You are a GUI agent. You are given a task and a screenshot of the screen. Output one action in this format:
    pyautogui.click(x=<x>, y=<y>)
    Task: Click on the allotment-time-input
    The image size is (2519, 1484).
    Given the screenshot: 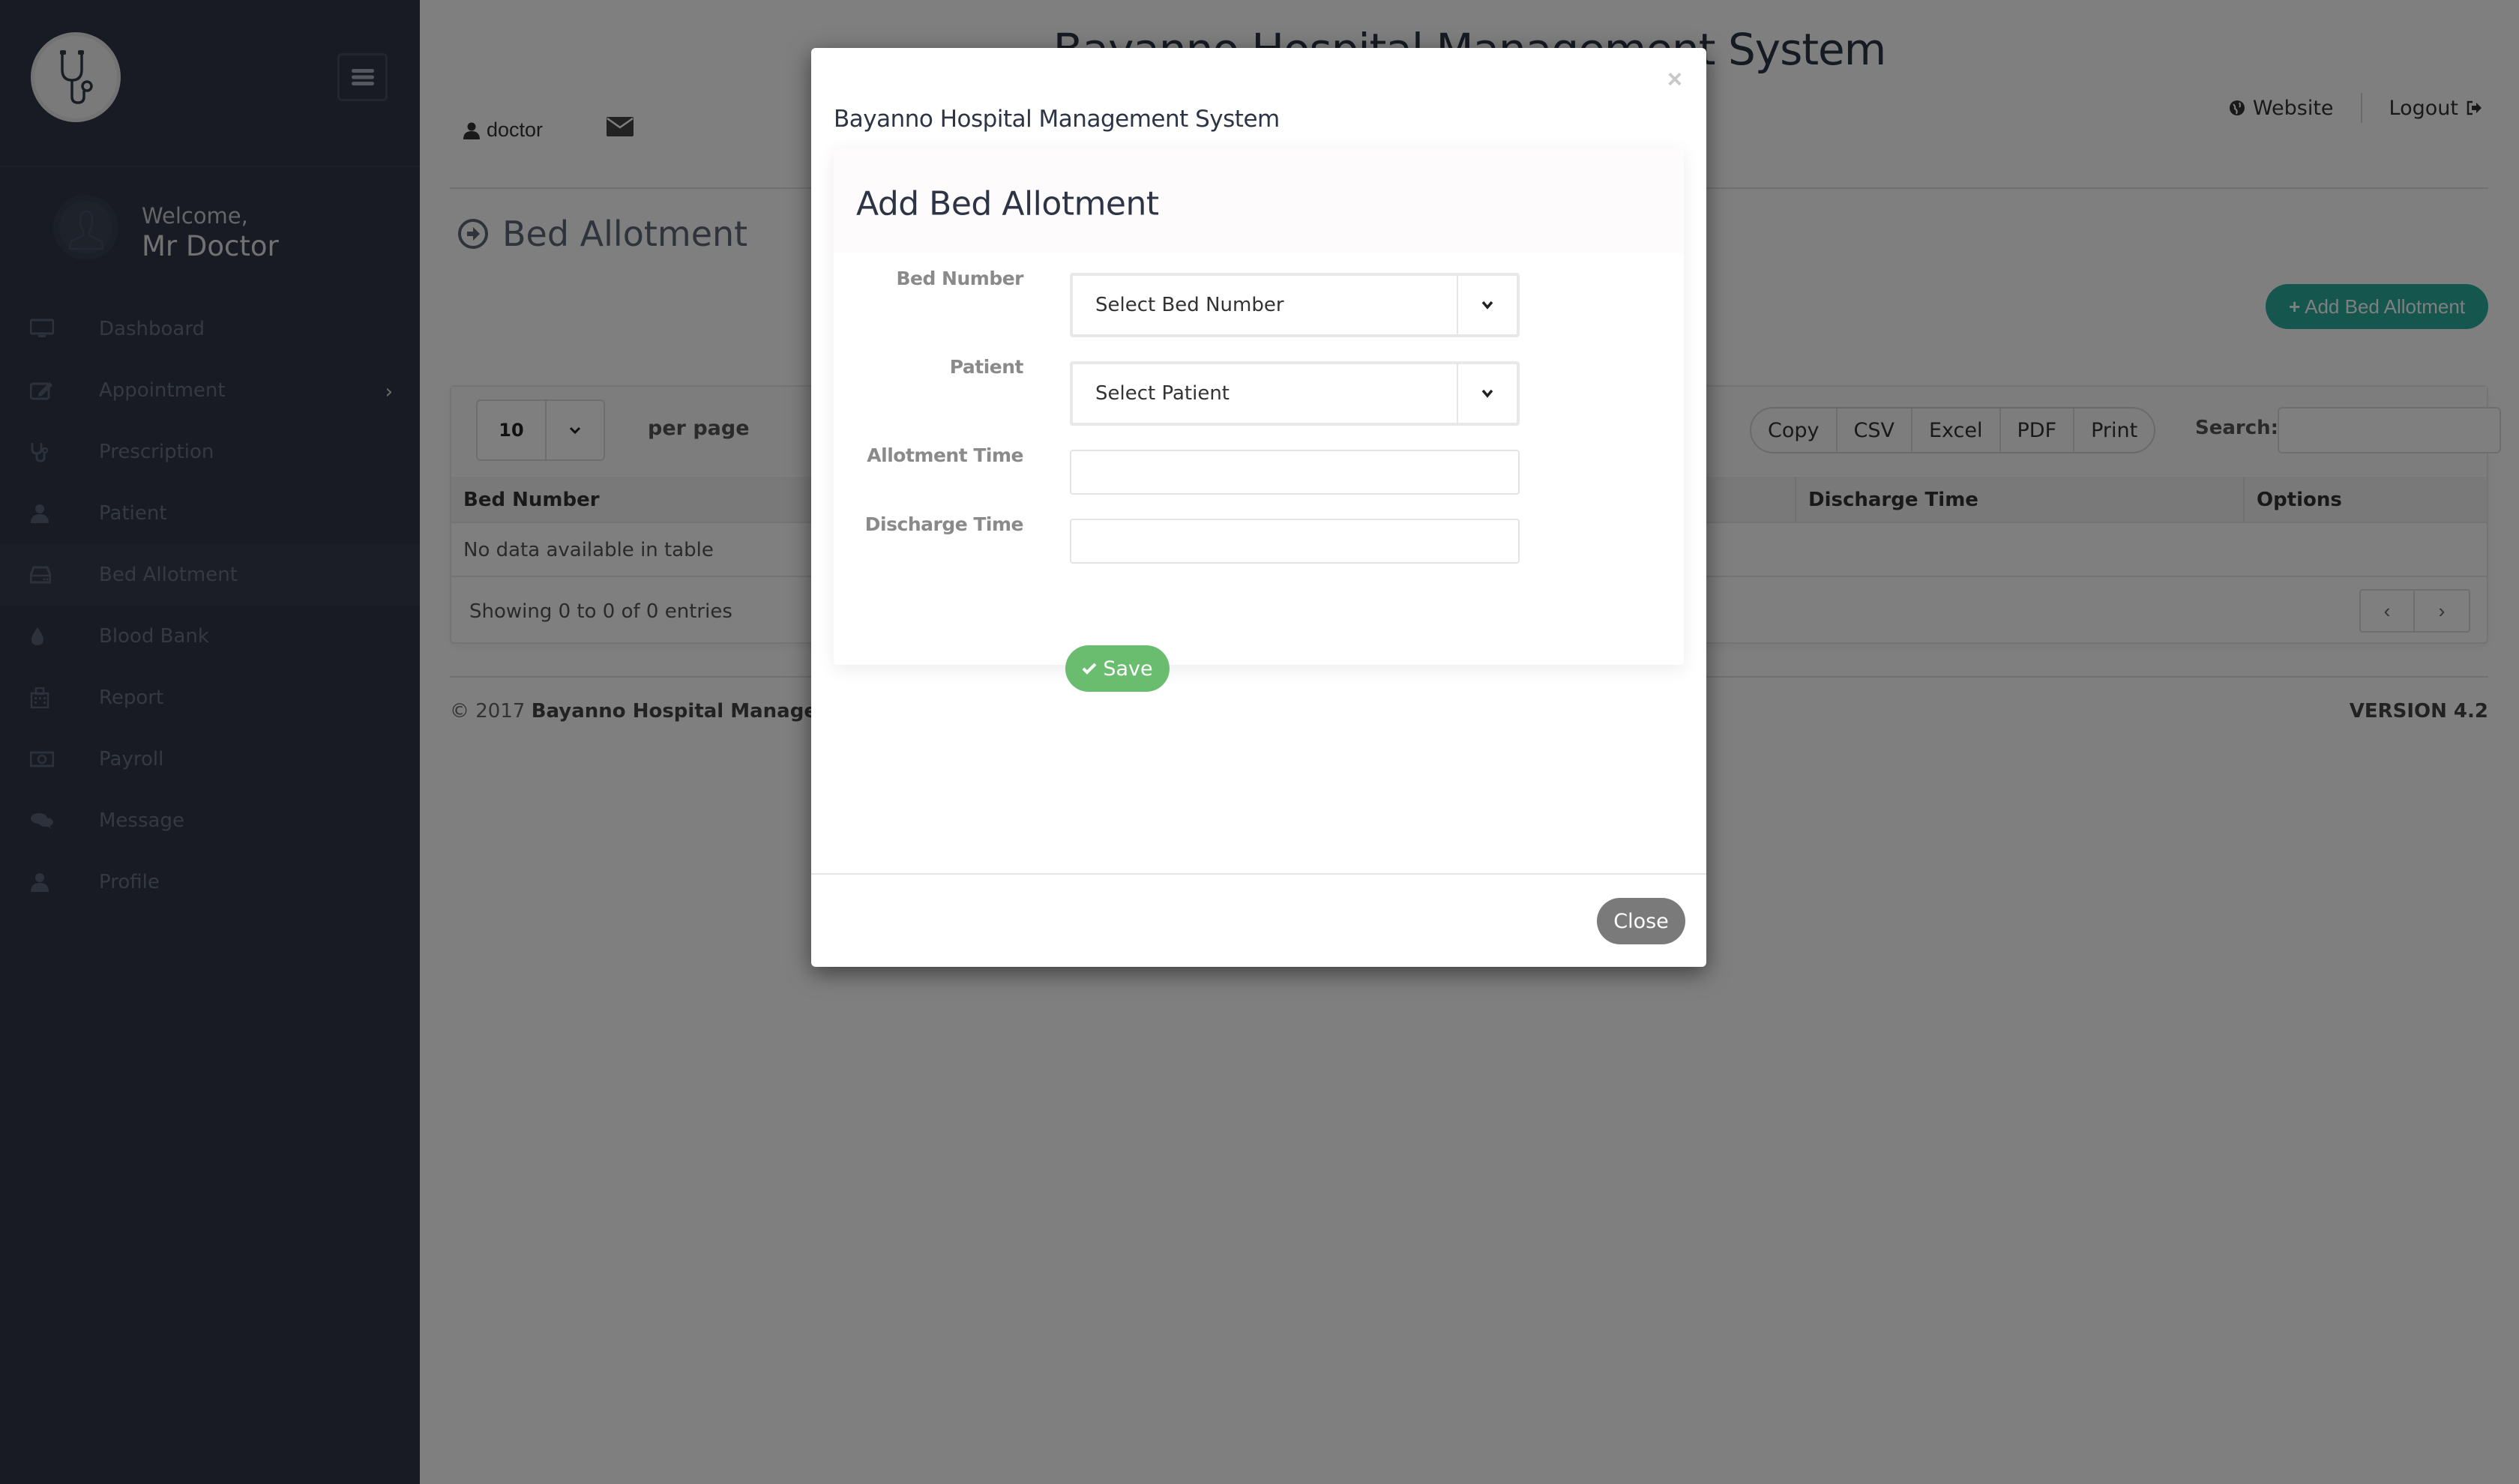 What is the action you would take?
    pyautogui.click(x=1295, y=472)
    